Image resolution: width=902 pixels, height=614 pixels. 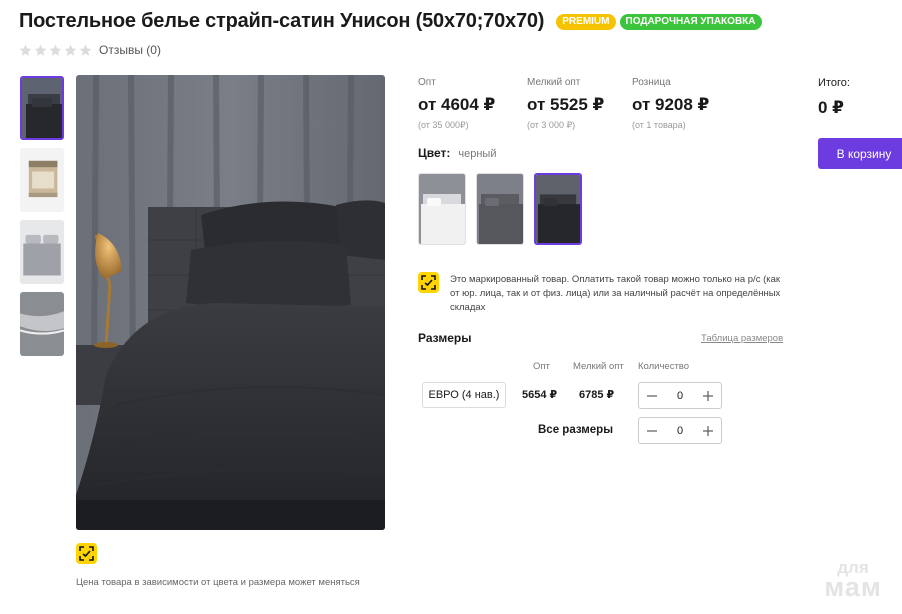 What do you see at coordinates (664, 366) in the screenshot?
I see `header-qty: Количество` at bounding box center [664, 366].